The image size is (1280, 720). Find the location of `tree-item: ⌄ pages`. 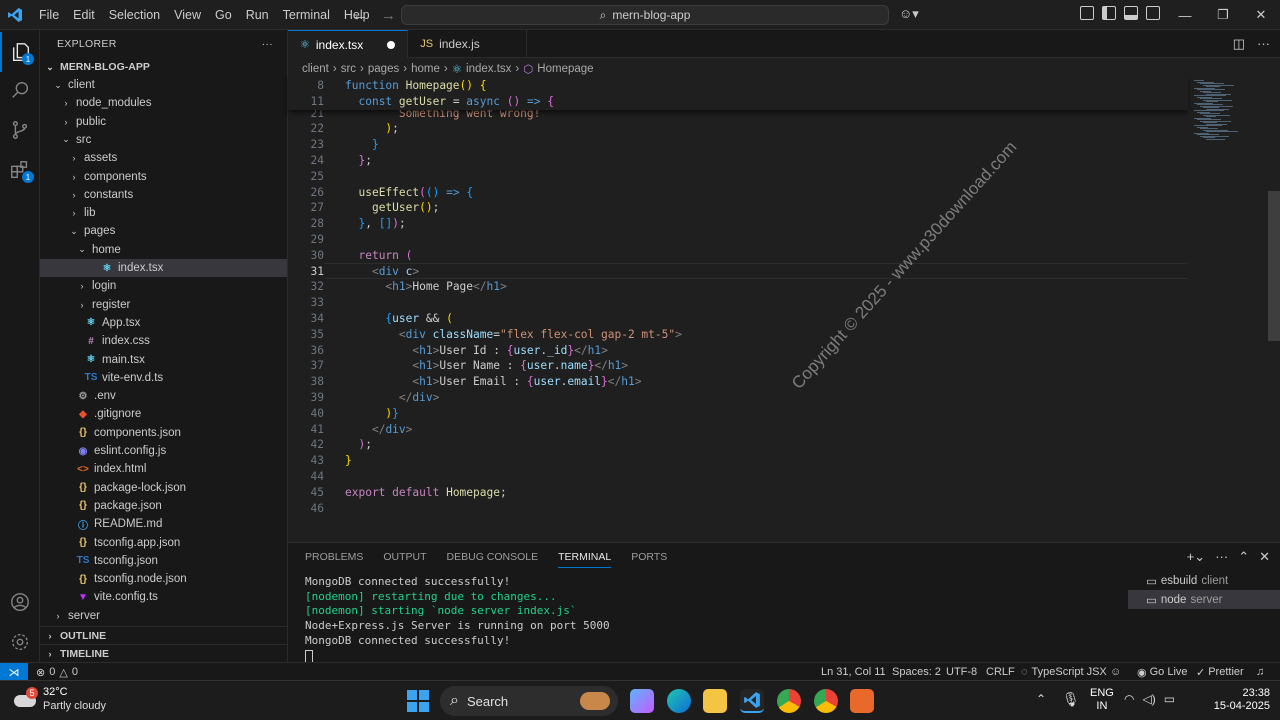

tree-item: ⌄ pages is located at coordinates (163, 231).